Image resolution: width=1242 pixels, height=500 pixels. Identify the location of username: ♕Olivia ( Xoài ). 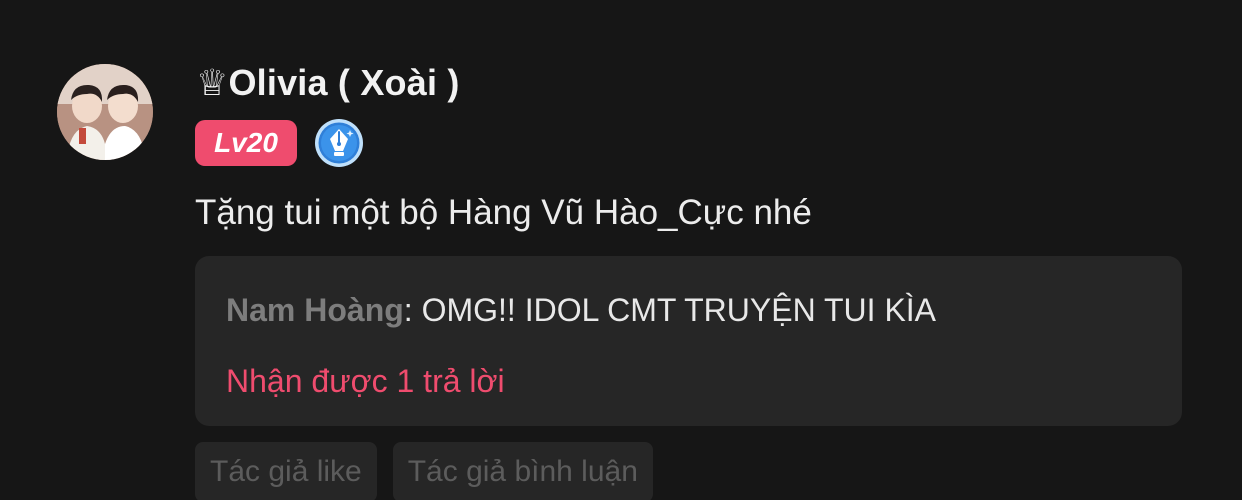
(328, 83).